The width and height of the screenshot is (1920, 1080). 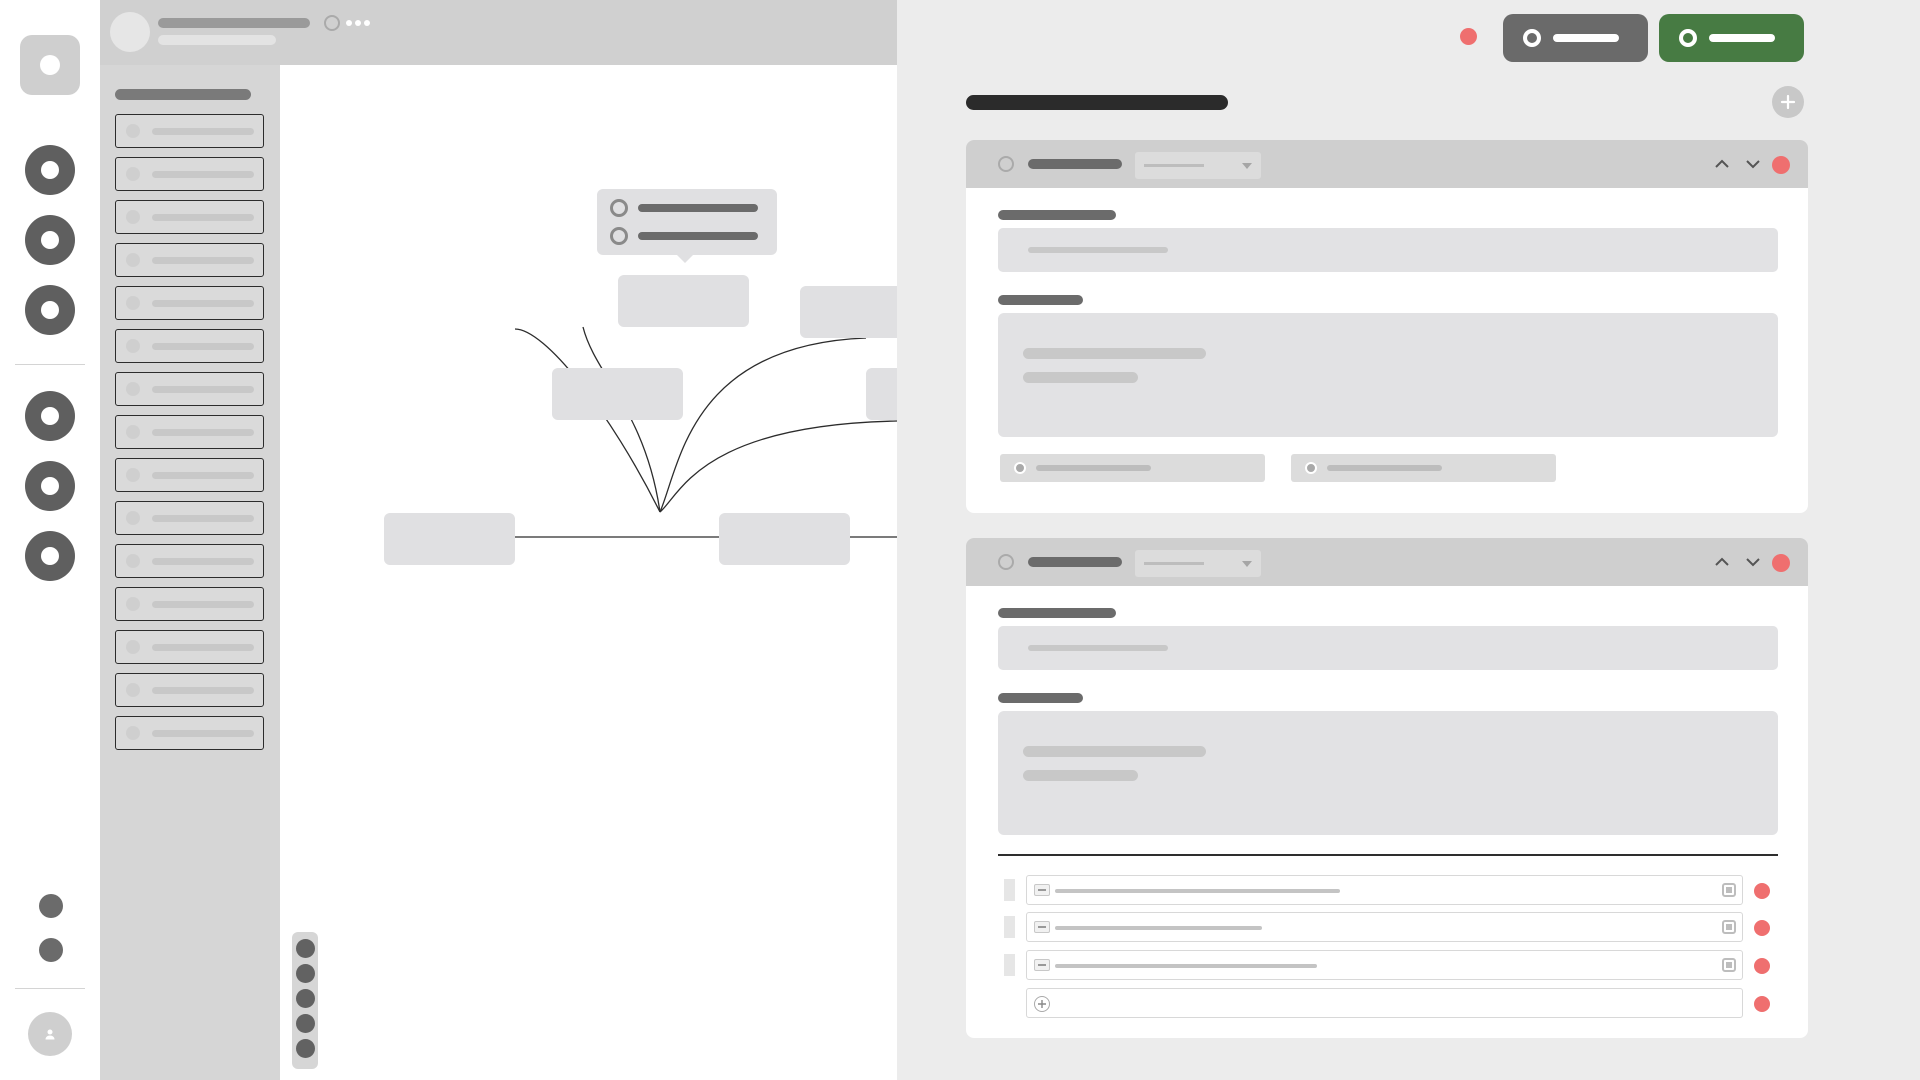 What do you see at coordinates (51, 906) in the screenshot?
I see `settings-icon` at bounding box center [51, 906].